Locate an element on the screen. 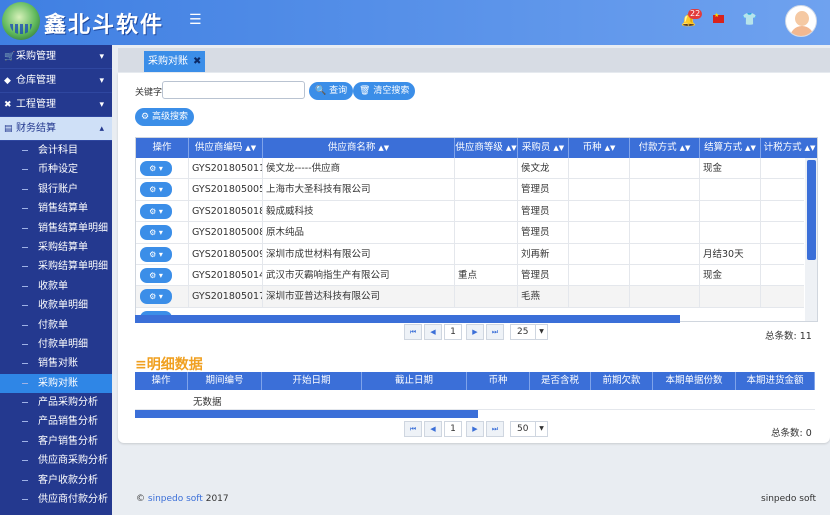 Image resolution: width=830 pixels, height=515 pixels. keyword-input is located at coordinates (233, 90).